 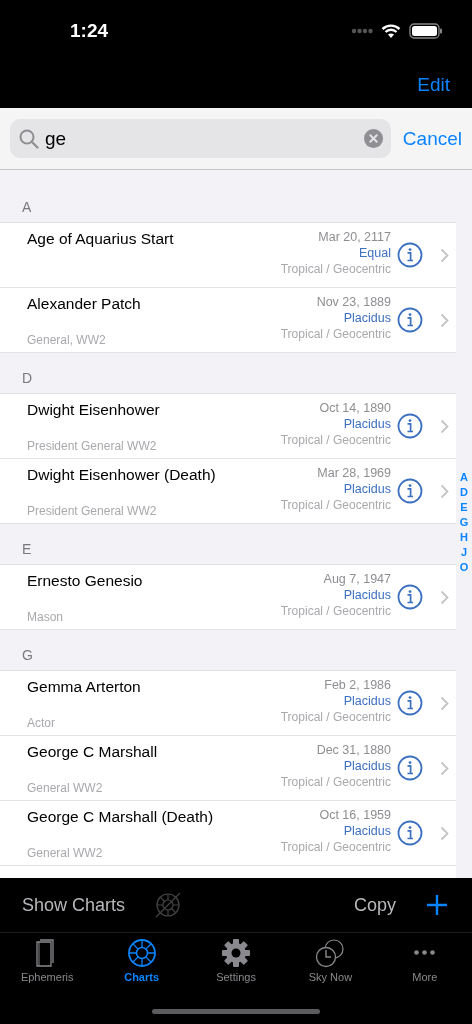 I want to click on chart-row: Ernesto Genesio Mason Aug 7, 1947 Placidus Tropical / Geocentric, so click(x=228, y=597).